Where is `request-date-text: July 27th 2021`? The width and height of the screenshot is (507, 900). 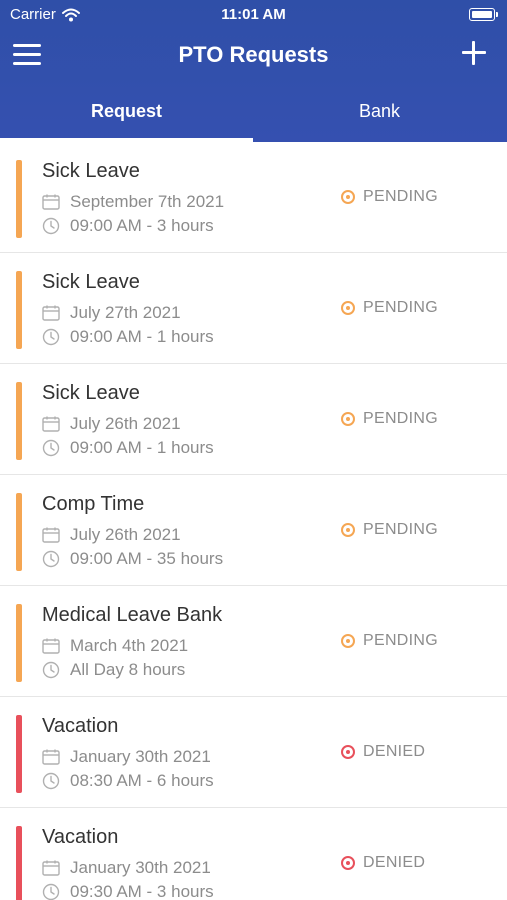
request-date-text: July 27th 2021 is located at coordinates (125, 312).